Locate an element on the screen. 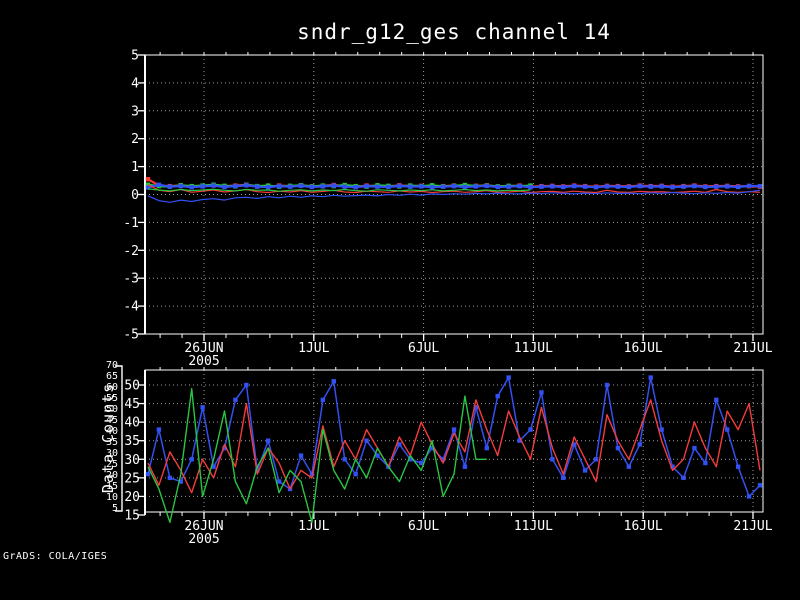  y-tick-label: 50 is located at coordinates (132, 386).